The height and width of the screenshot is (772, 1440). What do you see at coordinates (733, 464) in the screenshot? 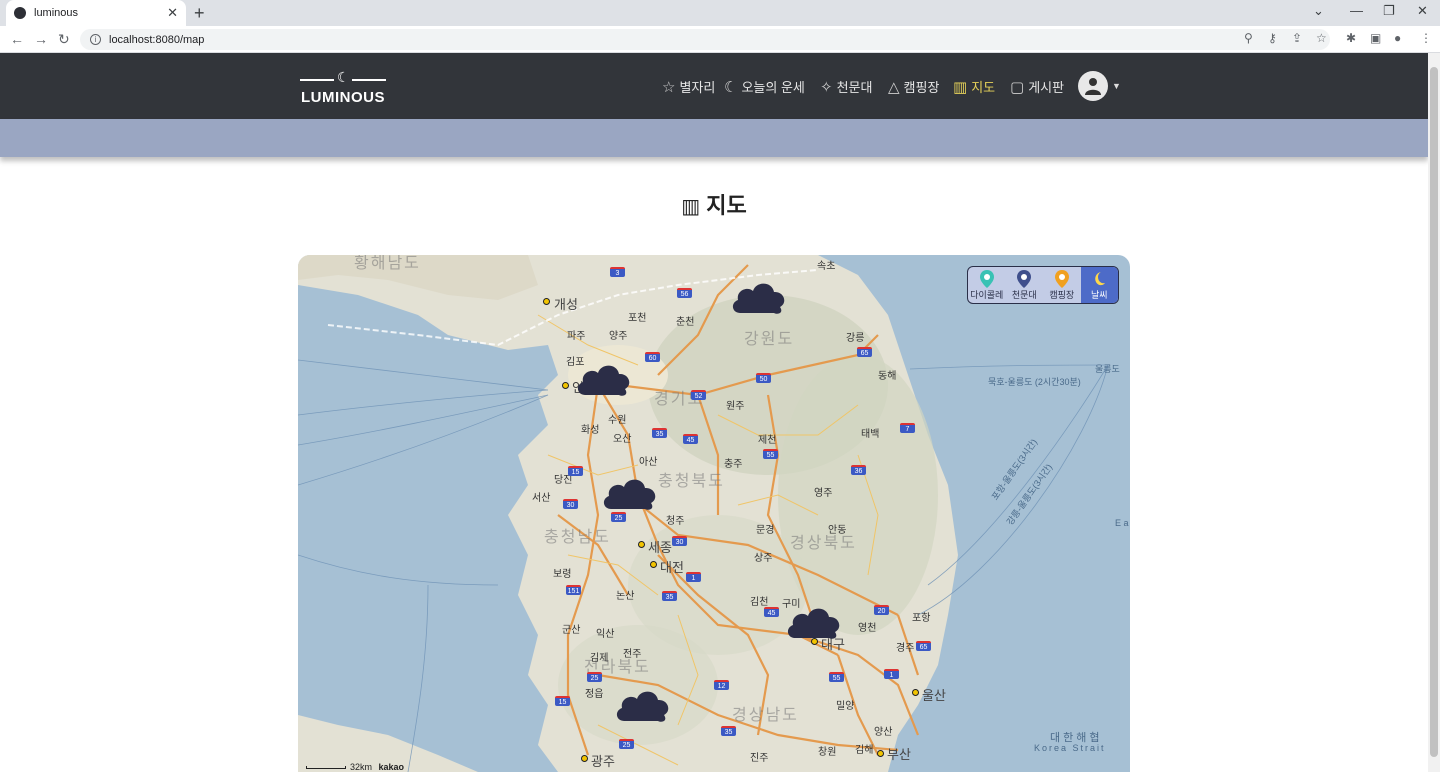
I see `city-label: 충주` at bounding box center [733, 464].